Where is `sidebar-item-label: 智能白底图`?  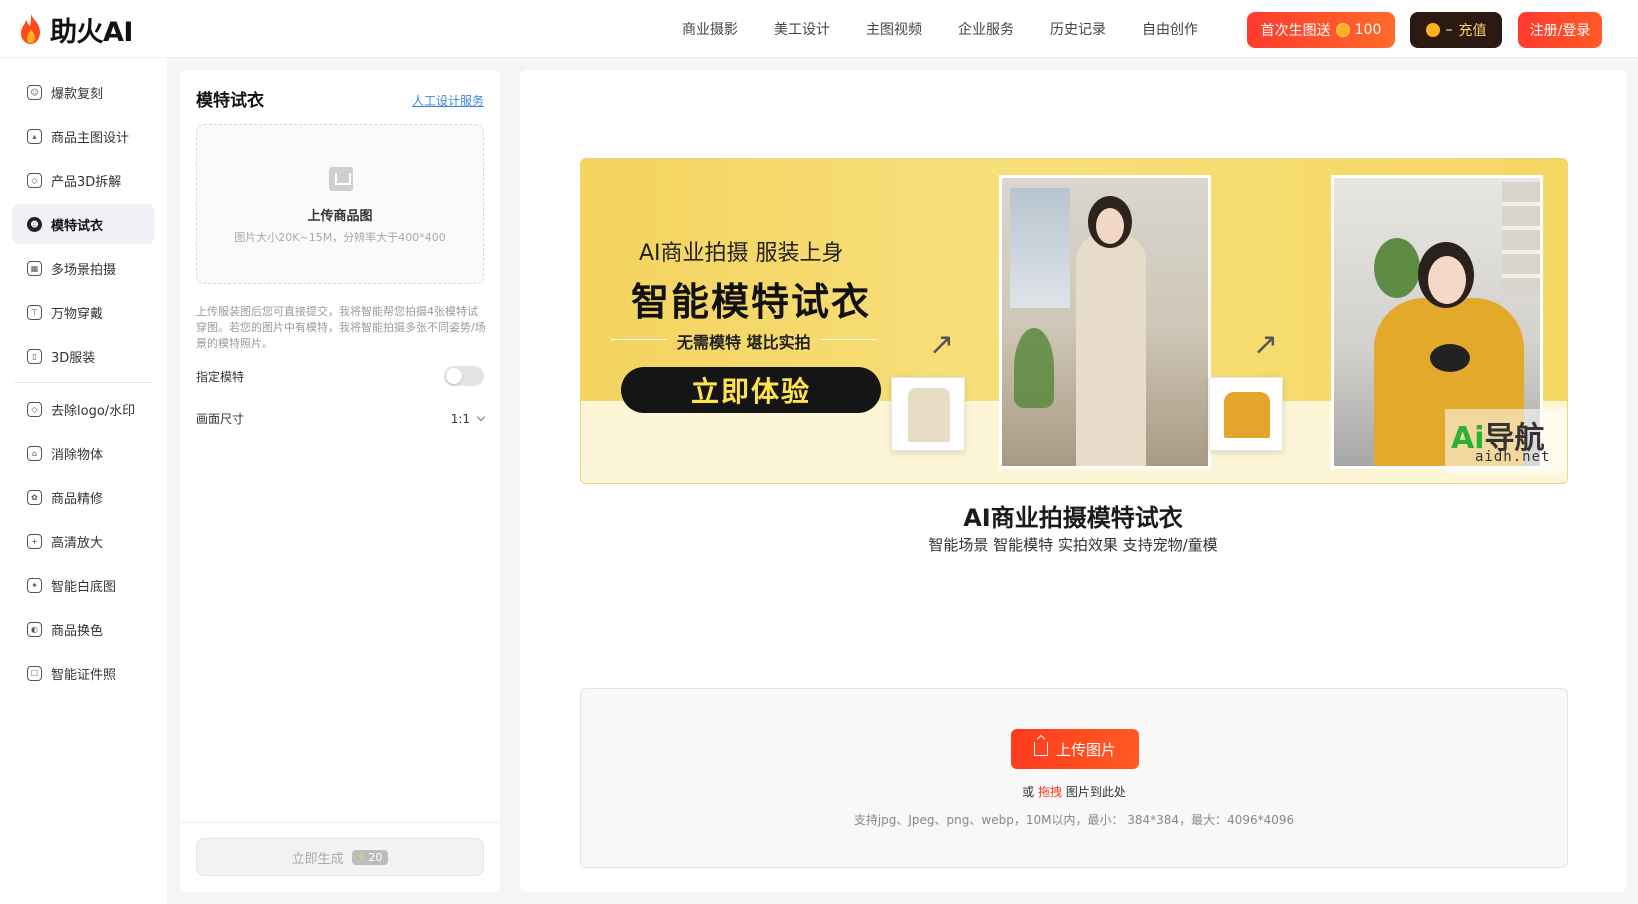
sidebar-item-label: 智能白底图 is located at coordinates (84, 587).